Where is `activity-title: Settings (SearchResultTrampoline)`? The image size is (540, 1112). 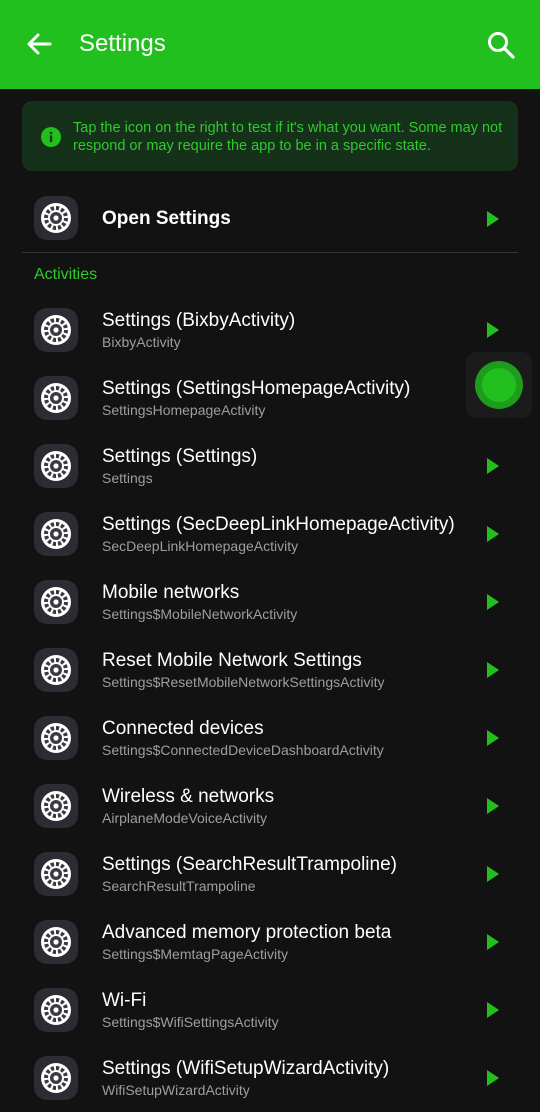
activity-title: Settings (SearchResultTrampoline) is located at coordinates (249, 864).